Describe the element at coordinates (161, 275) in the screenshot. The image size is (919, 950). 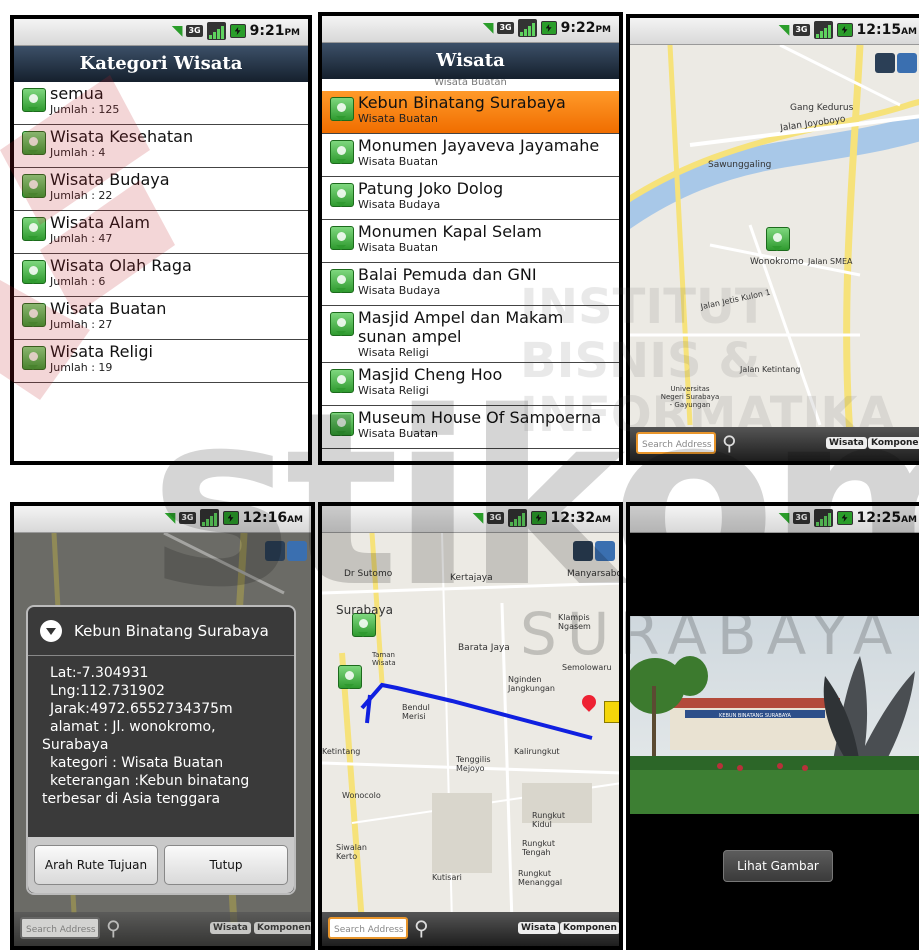
I see `list-item: Wisata Olah Raga Jumlah : 6` at that location.